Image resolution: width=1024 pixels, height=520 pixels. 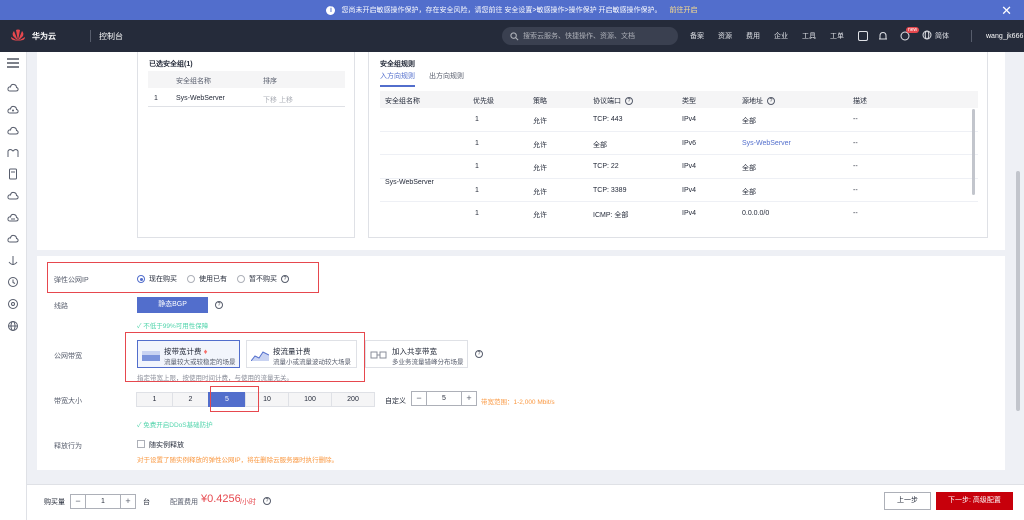 What do you see at coordinates (188, 354) in the screenshot?
I see `billing-card-bandwidth: 按带宽计费 ♦ 流量较大或较稳定的场景` at bounding box center [188, 354].